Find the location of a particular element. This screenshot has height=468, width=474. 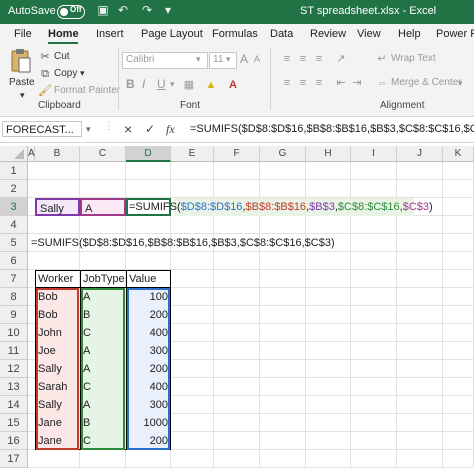

paste-button: Paste is located at coordinates (22, 82).